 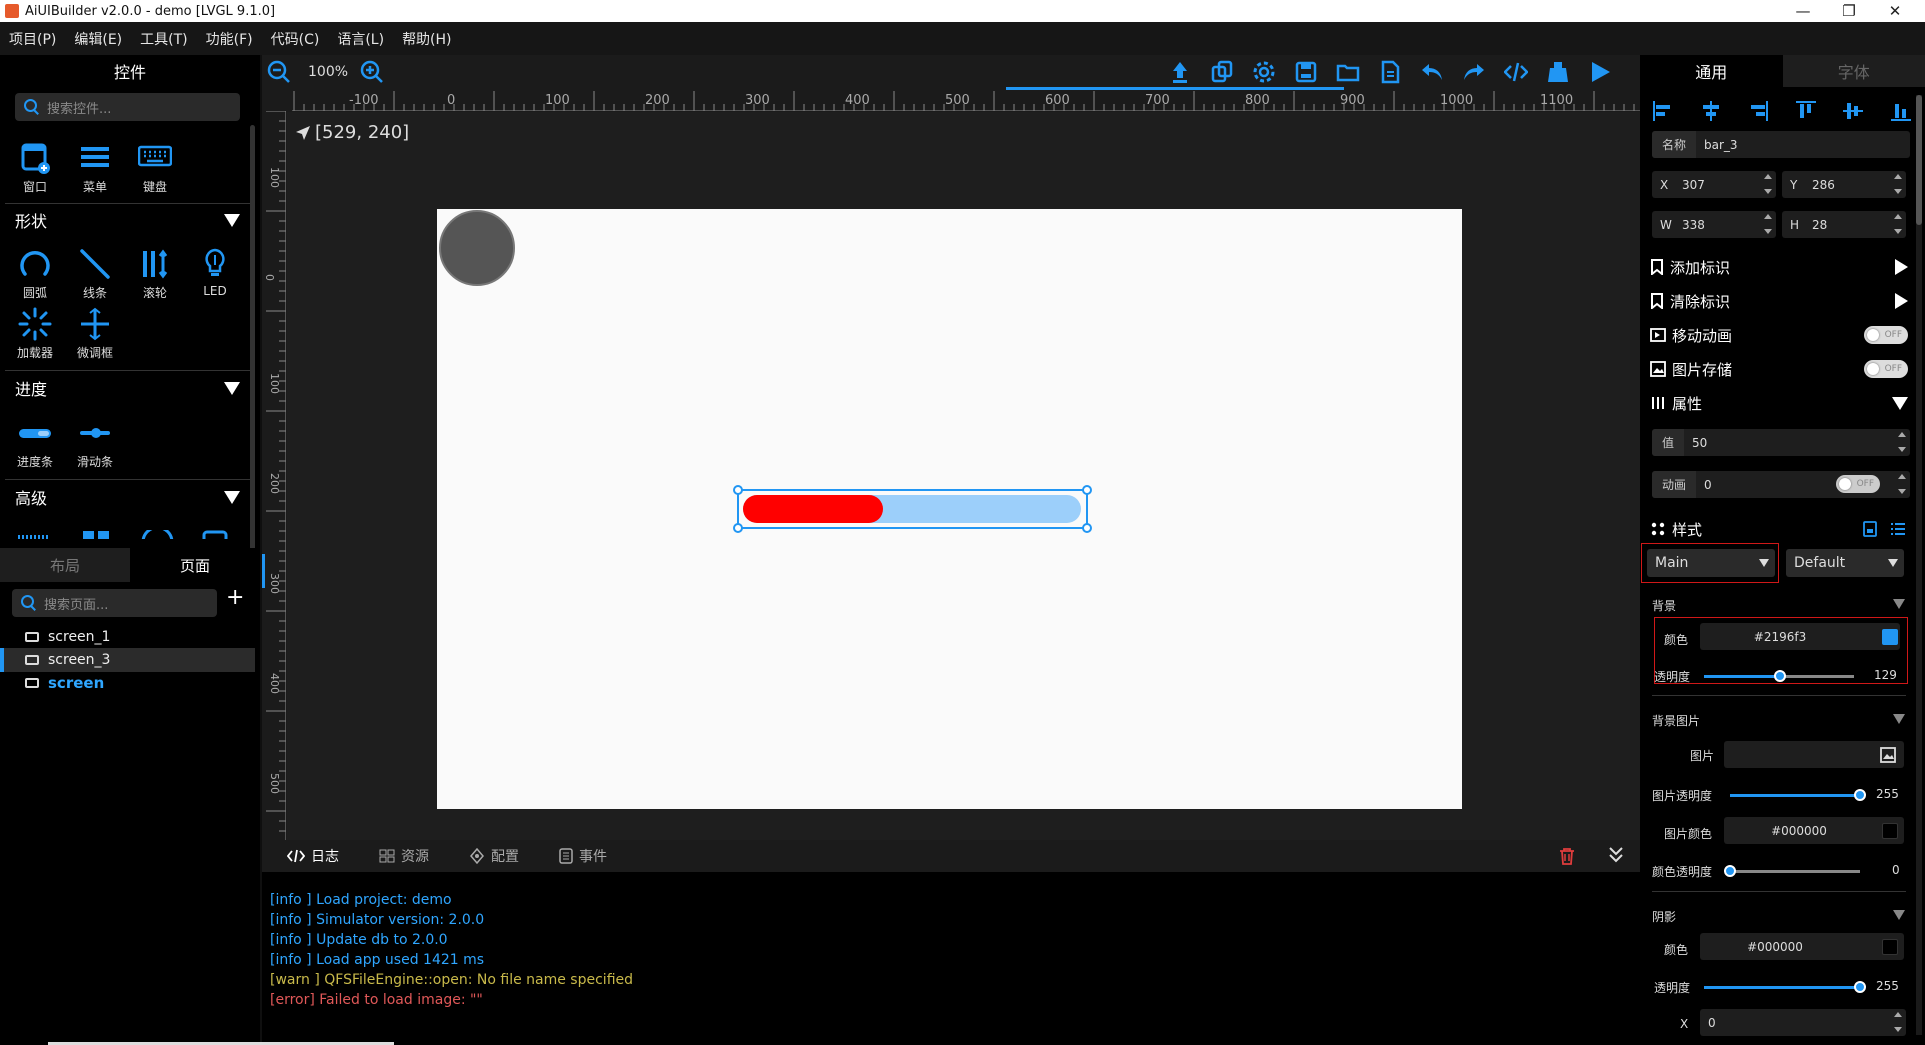 What do you see at coordinates (1919, 565) in the screenshot?
I see `properties-scrollbar` at bounding box center [1919, 565].